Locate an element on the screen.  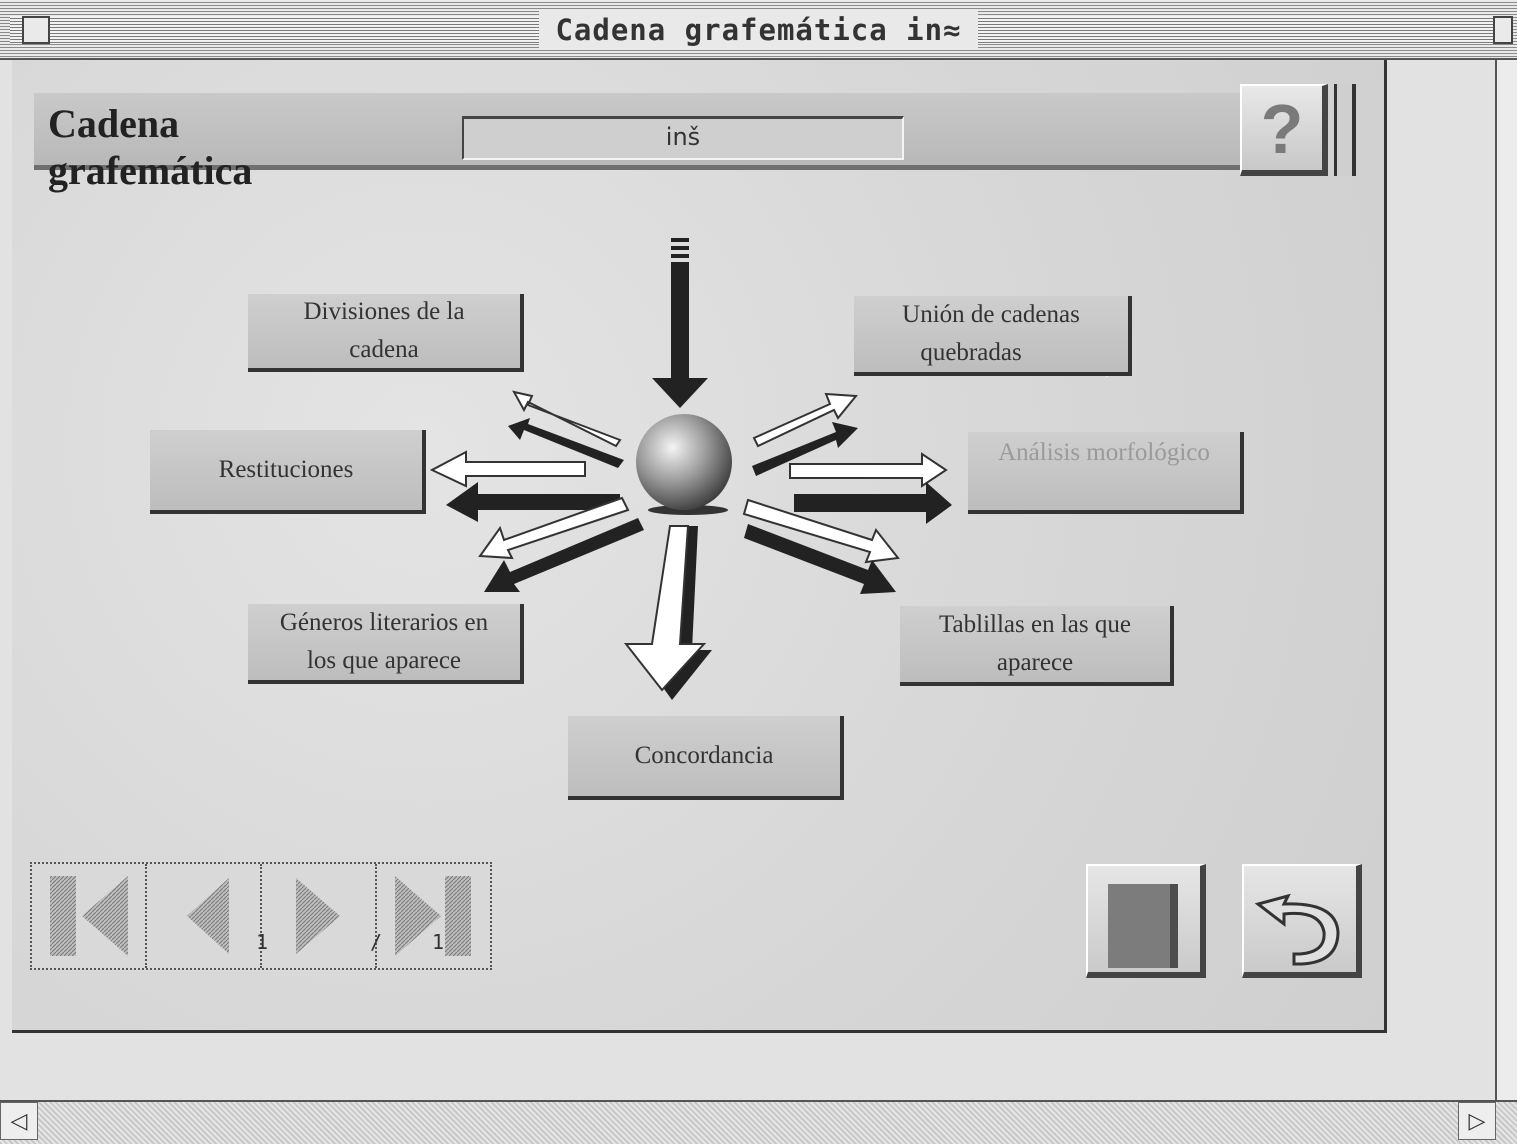
previous-page-icon is located at coordinates (208, 916).